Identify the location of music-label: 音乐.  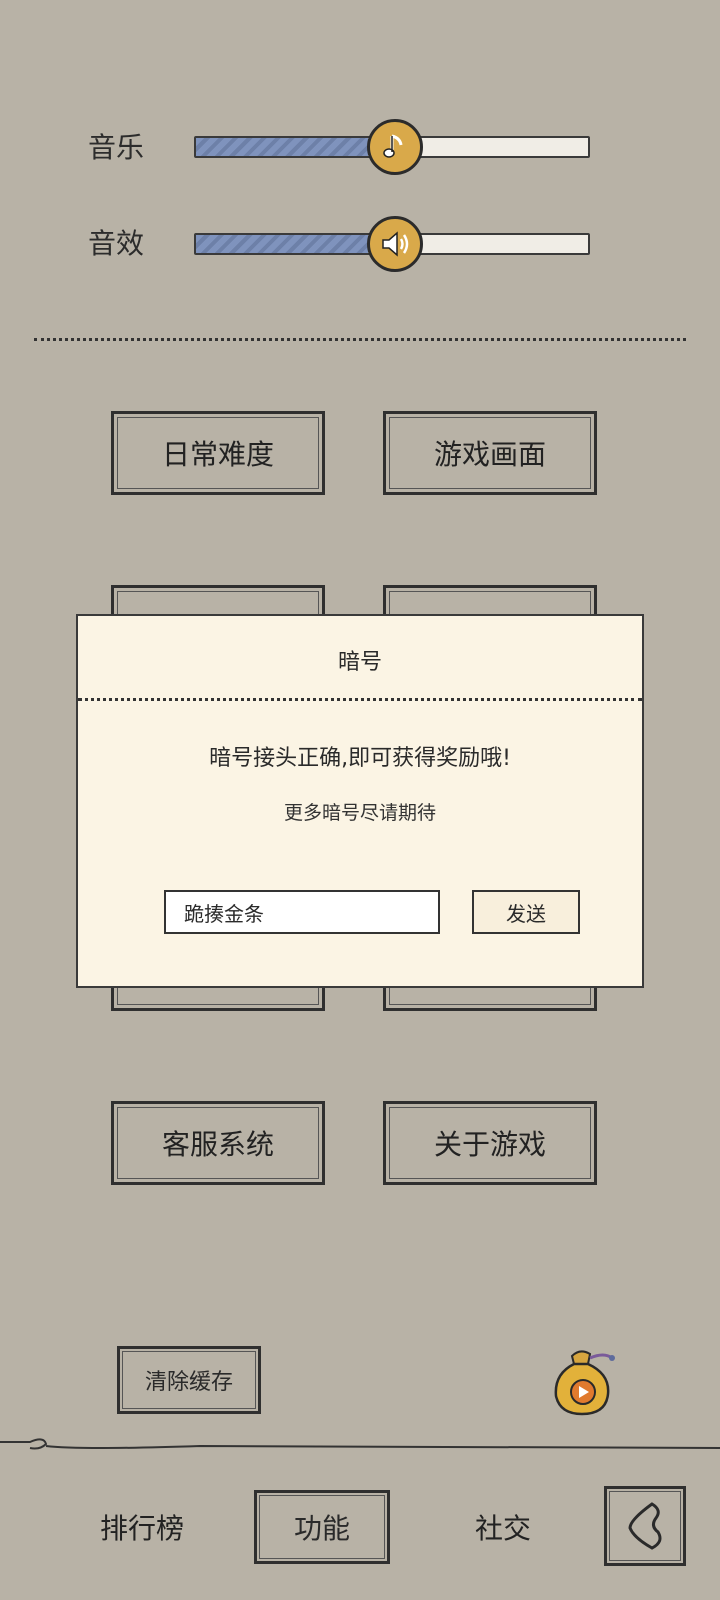
(116, 147).